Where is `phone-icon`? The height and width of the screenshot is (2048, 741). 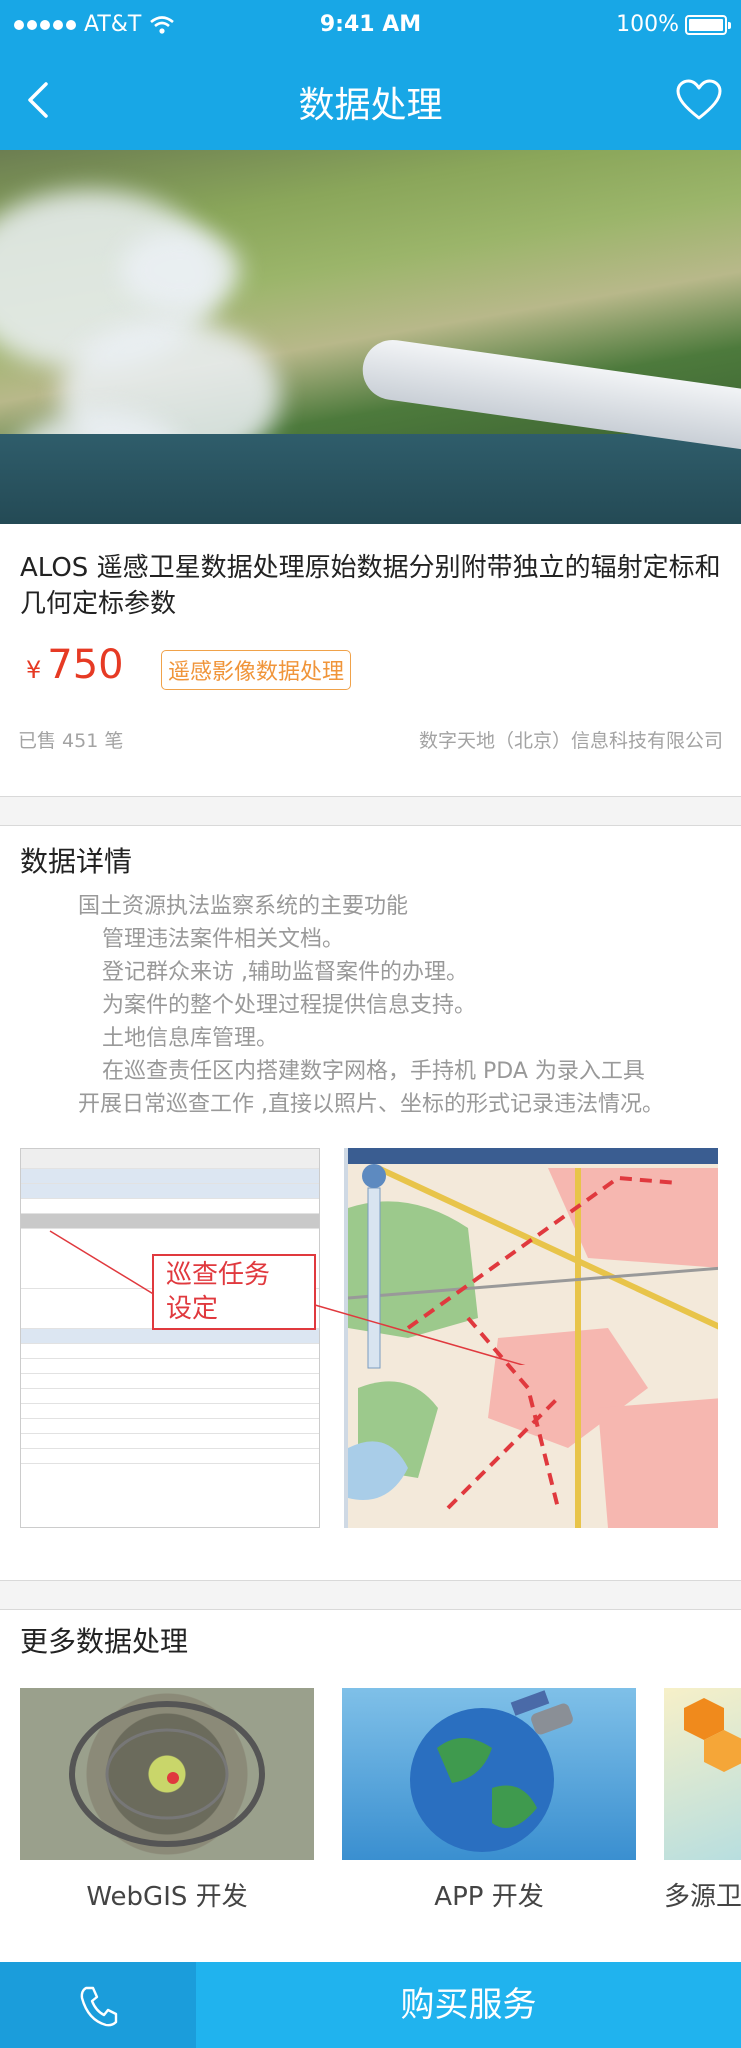 phone-icon is located at coordinates (99, 2006).